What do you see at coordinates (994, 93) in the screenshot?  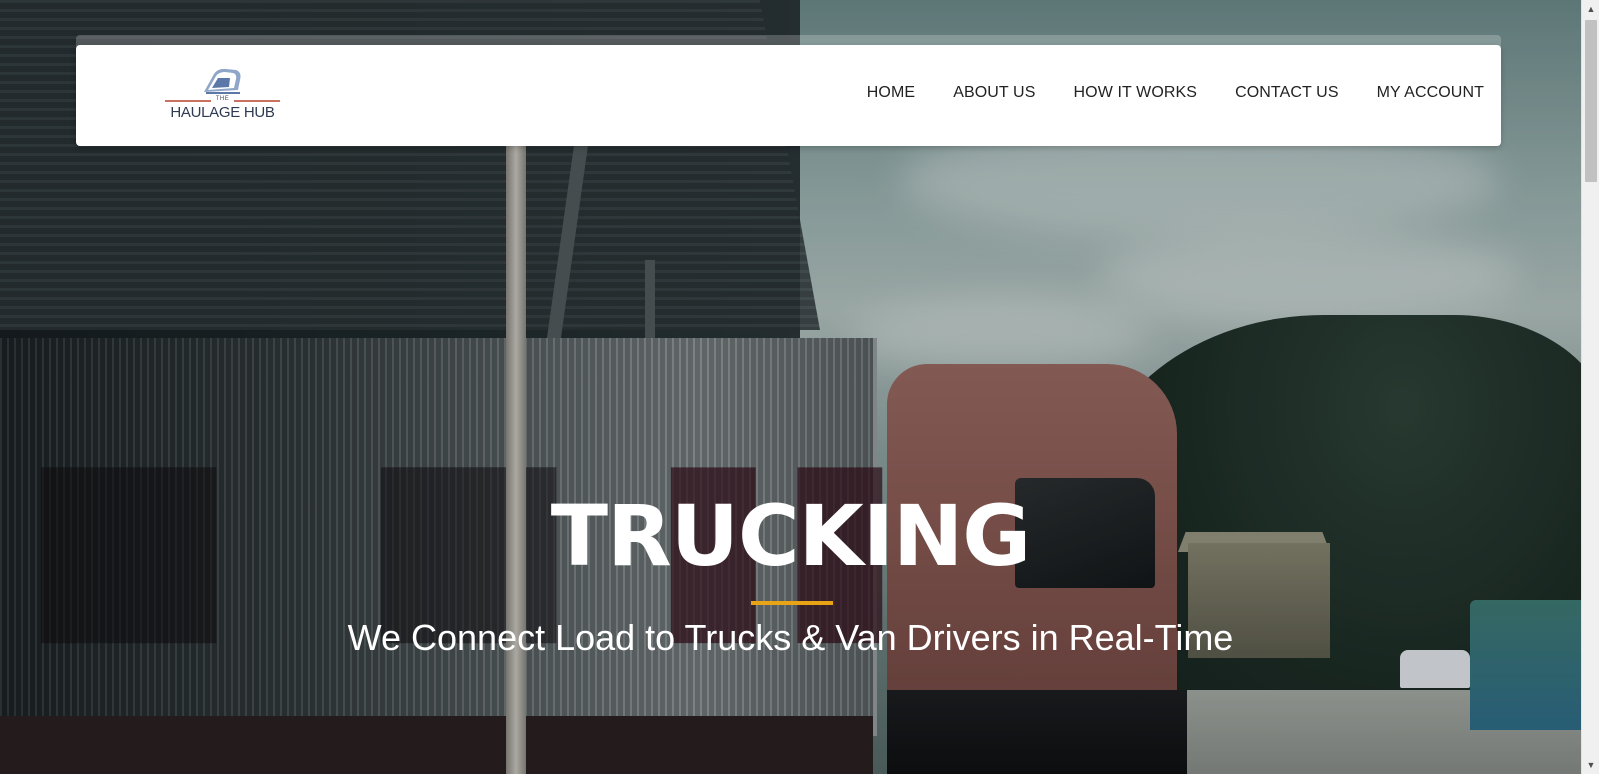 I see `nav-about-us: ABOUT US` at bounding box center [994, 93].